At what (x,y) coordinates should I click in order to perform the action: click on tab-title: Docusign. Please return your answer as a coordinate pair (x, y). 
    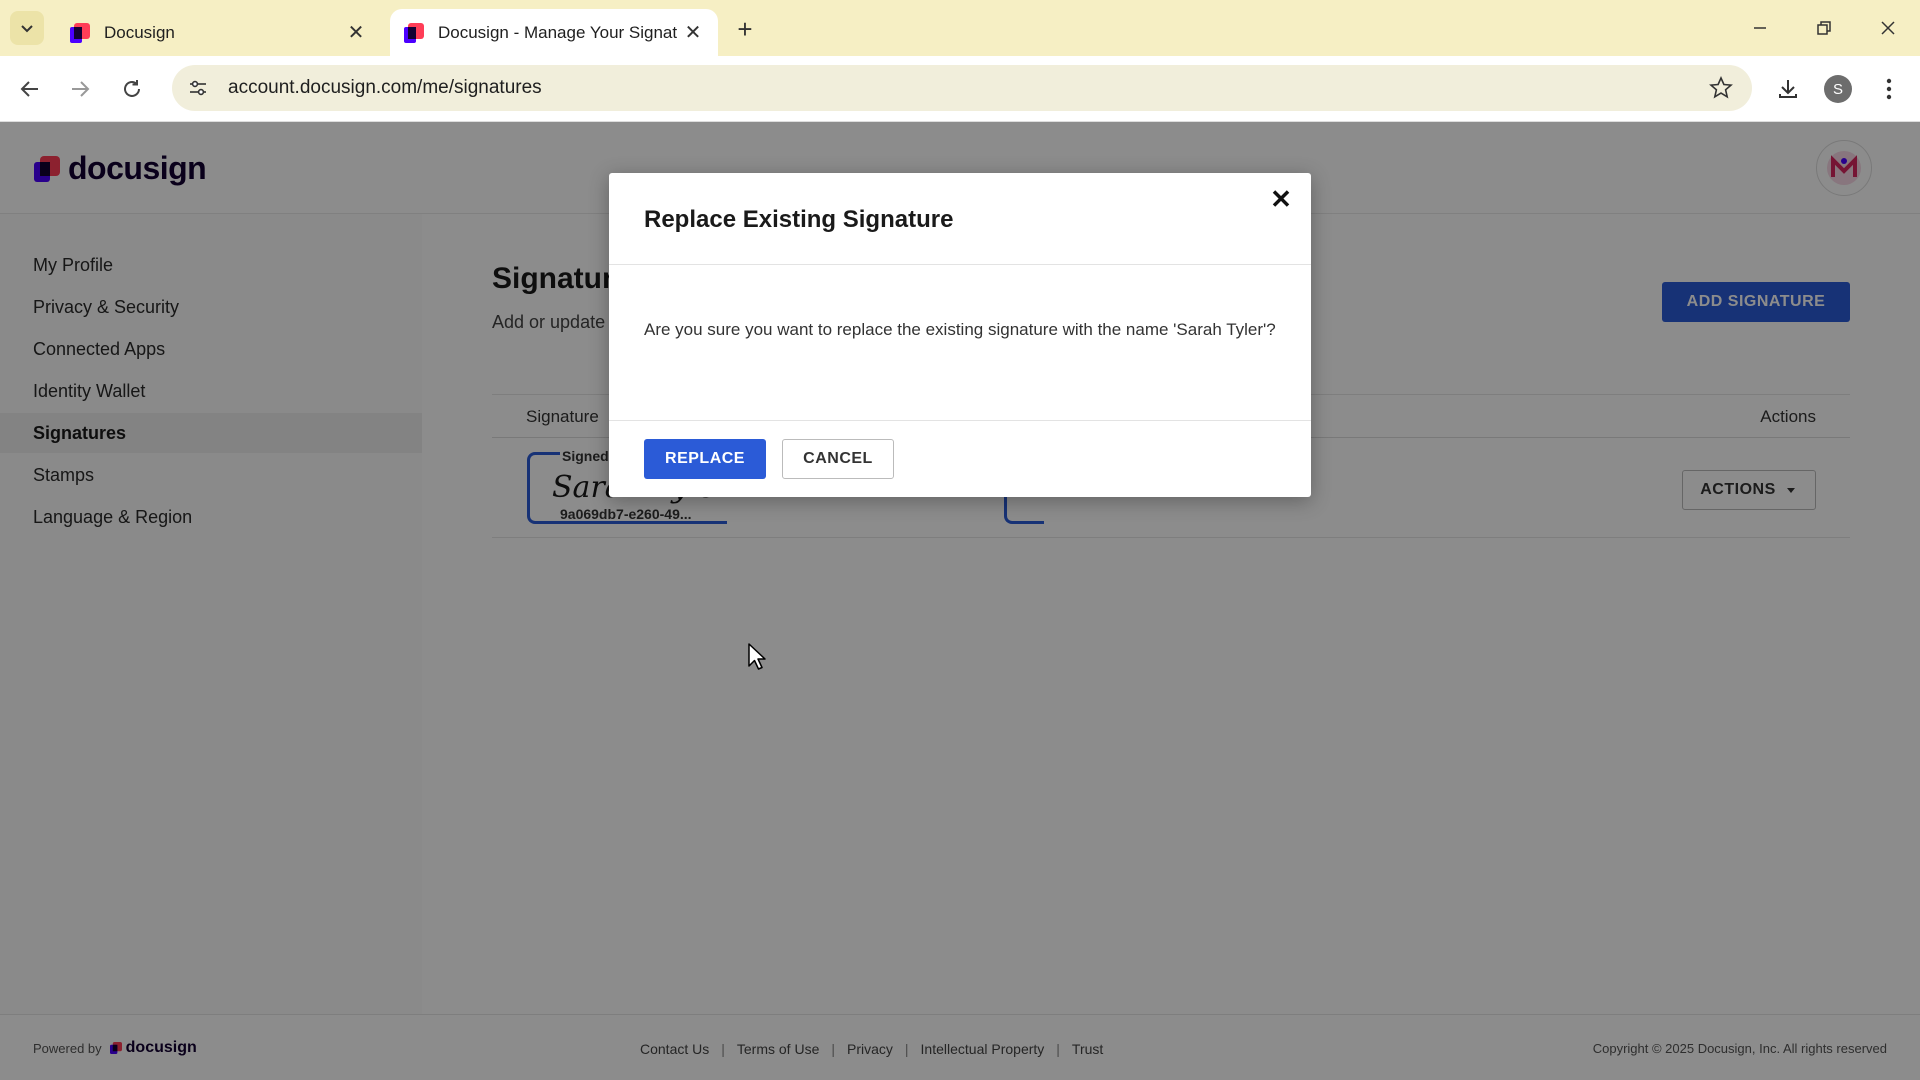
    Looking at the image, I should click on (139, 32).